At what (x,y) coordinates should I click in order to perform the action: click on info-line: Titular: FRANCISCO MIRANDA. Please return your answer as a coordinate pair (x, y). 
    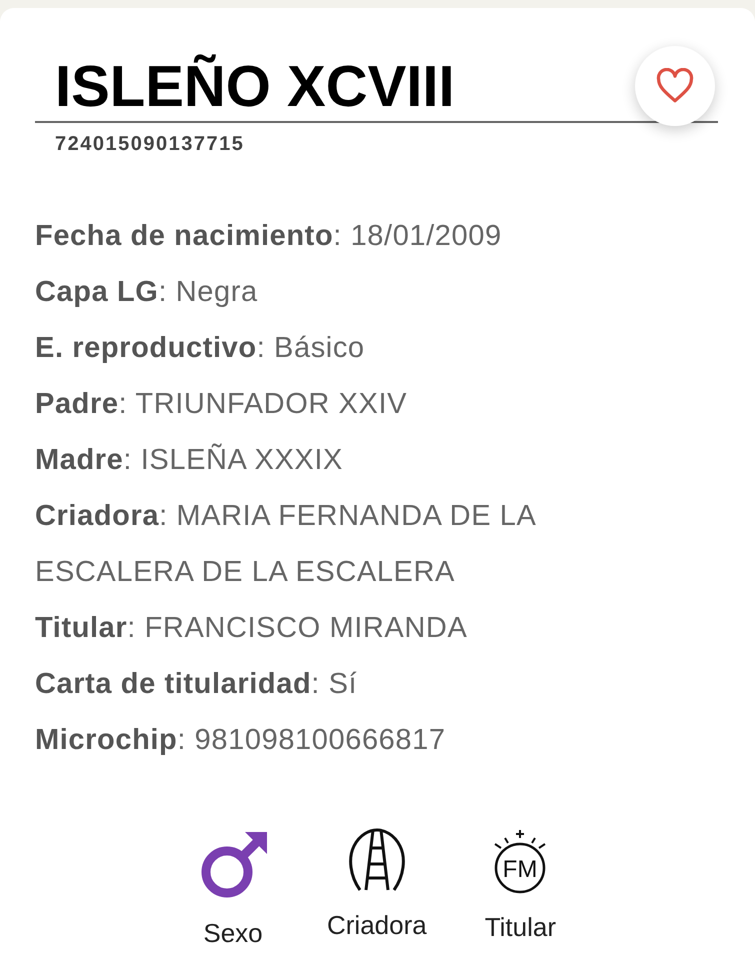
    Looking at the image, I should click on (251, 628).